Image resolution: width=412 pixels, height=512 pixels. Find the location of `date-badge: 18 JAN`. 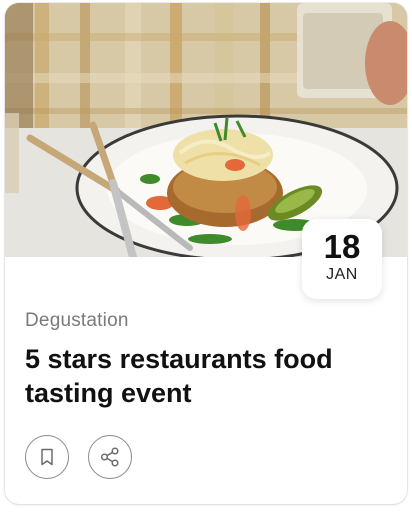

date-badge: 18 JAN is located at coordinates (342, 259).